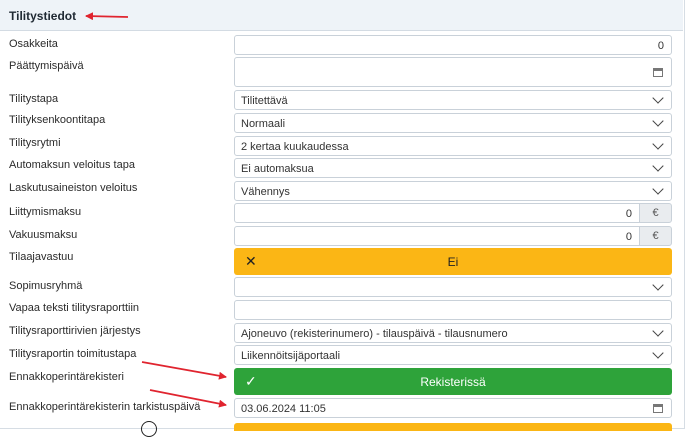  What do you see at coordinates (107, 16) in the screenshot?
I see `arrow-to-title` at bounding box center [107, 16].